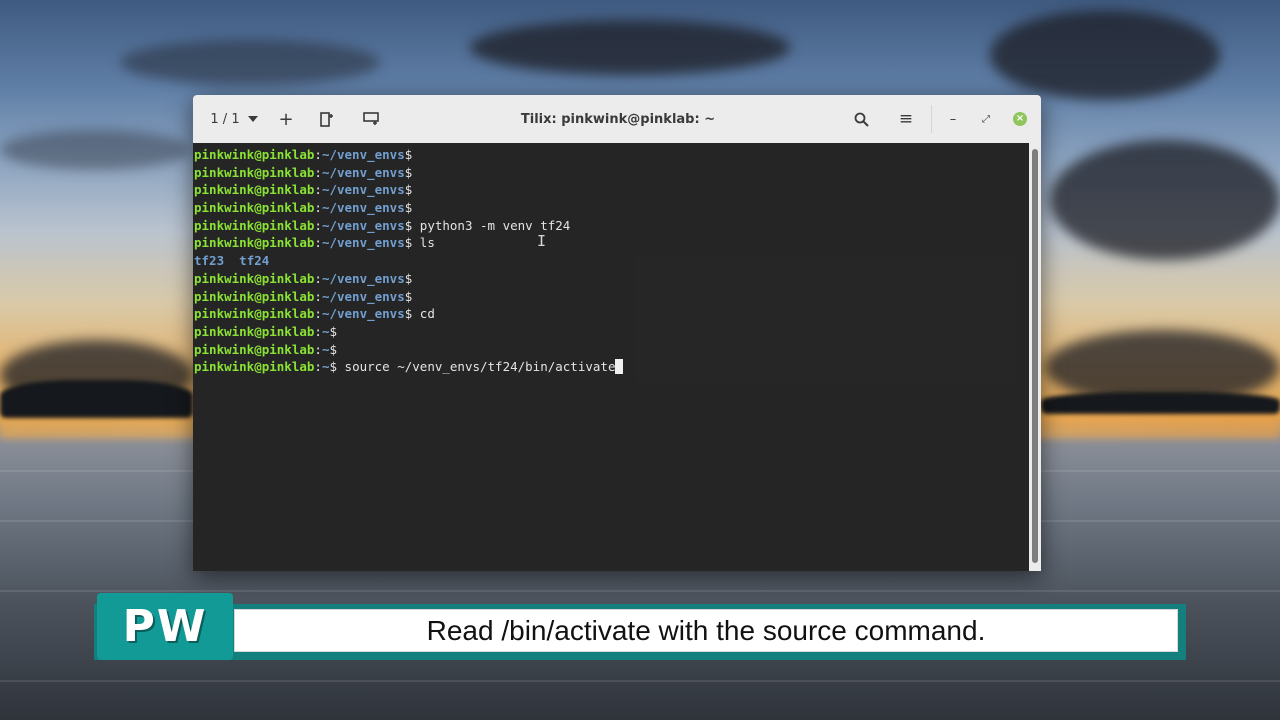  I want to click on channel-logo: PW, so click(165, 626).